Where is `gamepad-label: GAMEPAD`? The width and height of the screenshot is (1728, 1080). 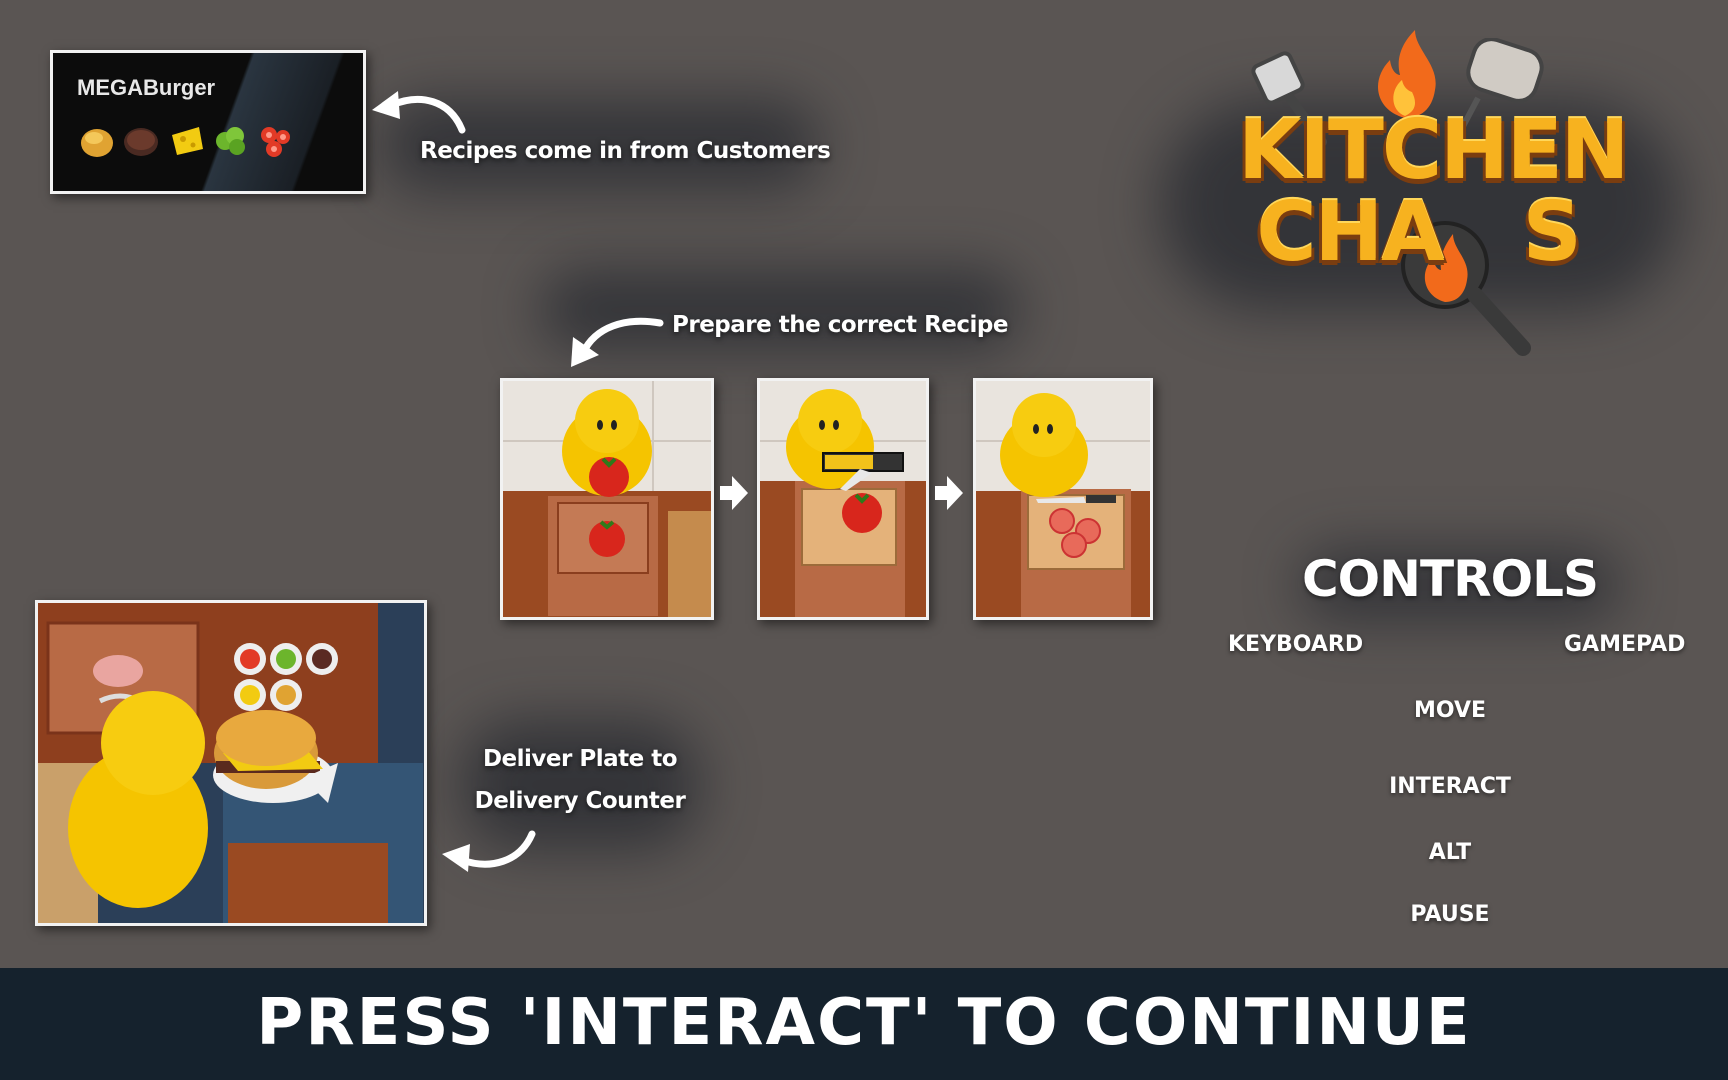
gamepad-label: GAMEPAD is located at coordinates (1625, 644).